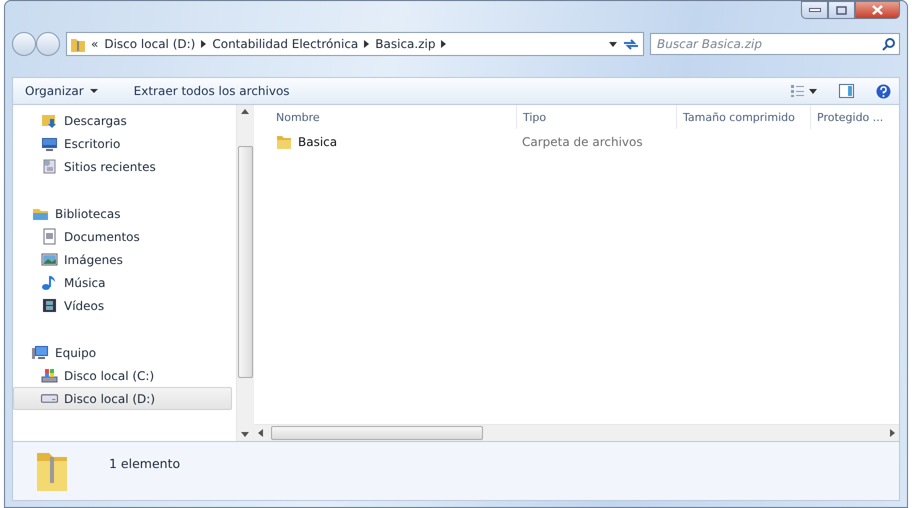 This screenshot has width=912, height=508. Describe the element at coordinates (48, 44) in the screenshot. I see `forward-button` at that location.